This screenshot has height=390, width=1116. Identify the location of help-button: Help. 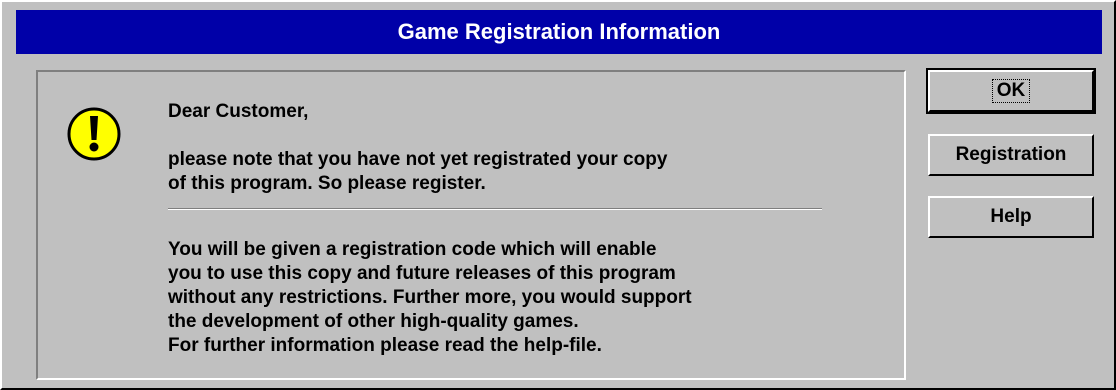
(1011, 217).